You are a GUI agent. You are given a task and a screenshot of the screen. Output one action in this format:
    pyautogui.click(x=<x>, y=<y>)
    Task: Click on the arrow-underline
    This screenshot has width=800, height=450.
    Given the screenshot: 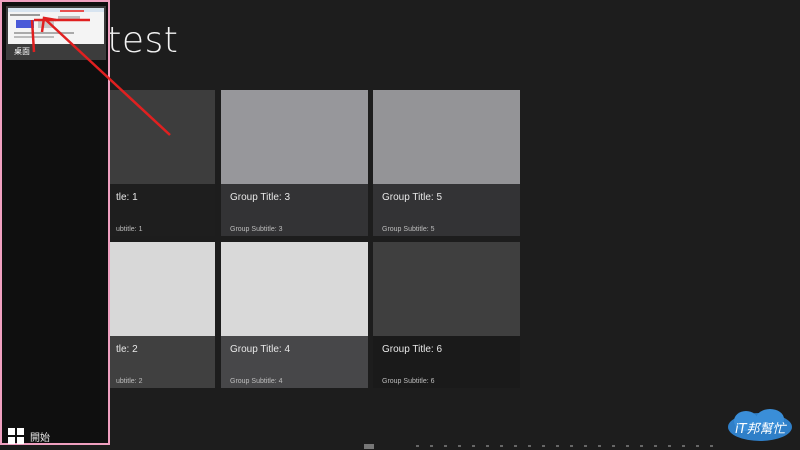 What is the action you would take?
    pyautogui.click(x=33, y=36)
    